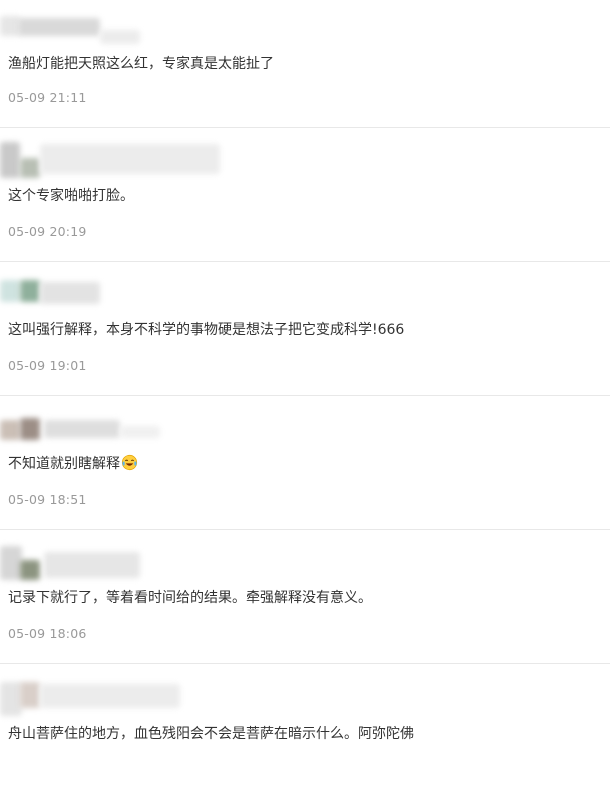 The width and height of the screenshot is (610, 798). I want to click on comment-text: 渔船灯能把天照这么红，专家真是太能扯了, so click(141, 64).